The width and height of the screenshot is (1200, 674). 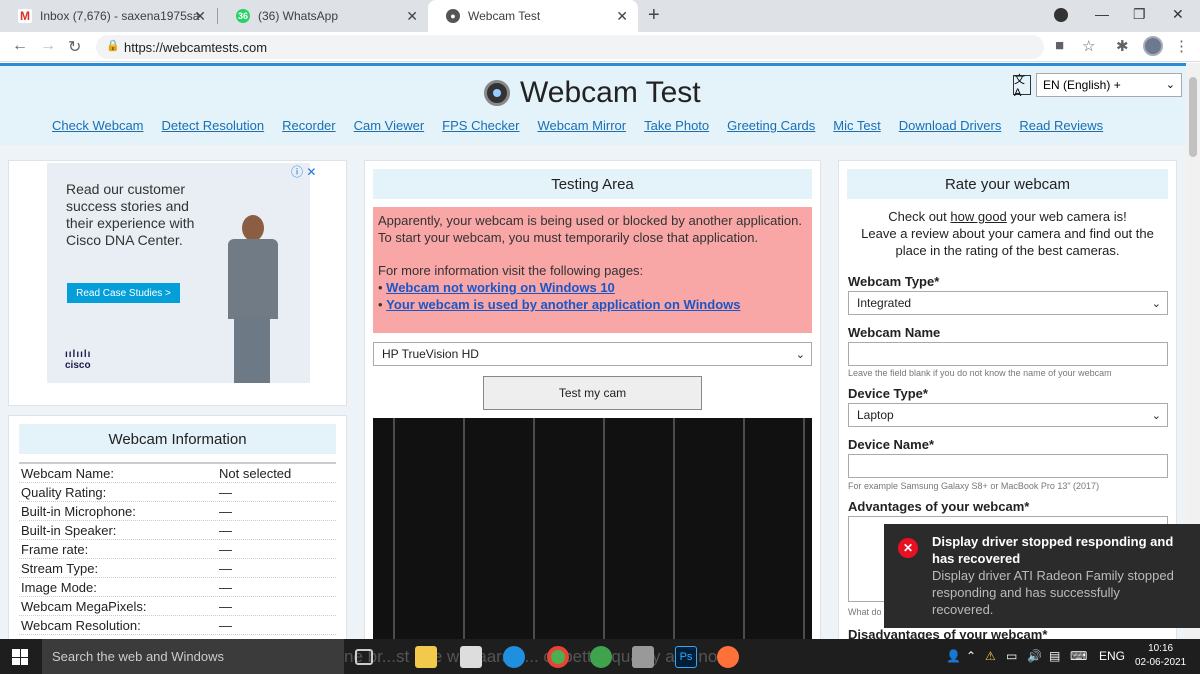 What do you see at coordinates (686, 657) in the screenshot?
I see `photoshop-icon: Ps` at bounding box center [686, 657].